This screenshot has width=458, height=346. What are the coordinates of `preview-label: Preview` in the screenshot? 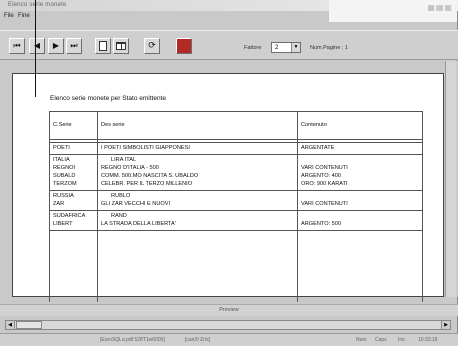 It's located at (229, 310).